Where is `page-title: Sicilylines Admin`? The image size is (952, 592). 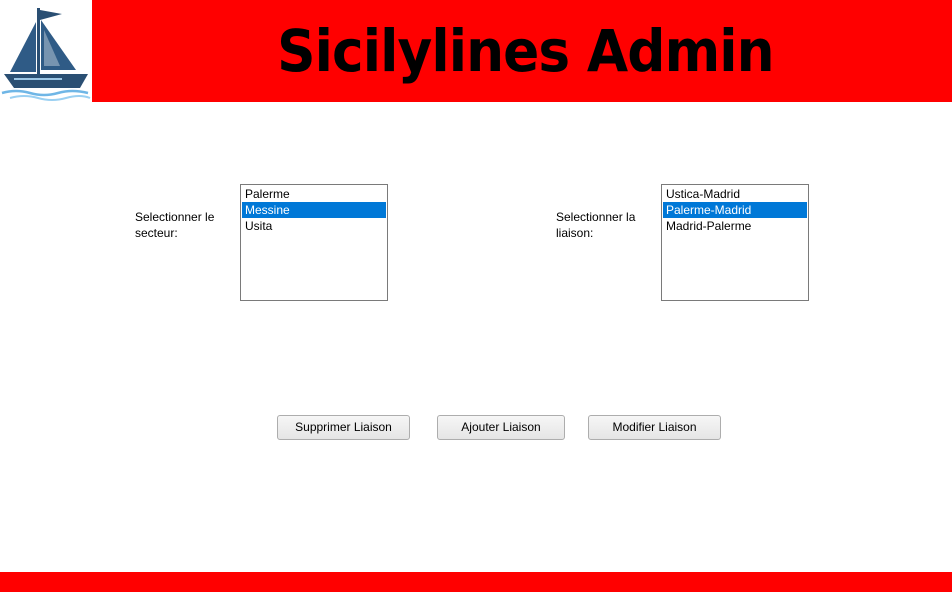
page-title: Sicilylines Admin is located at coordinates (525, 51).